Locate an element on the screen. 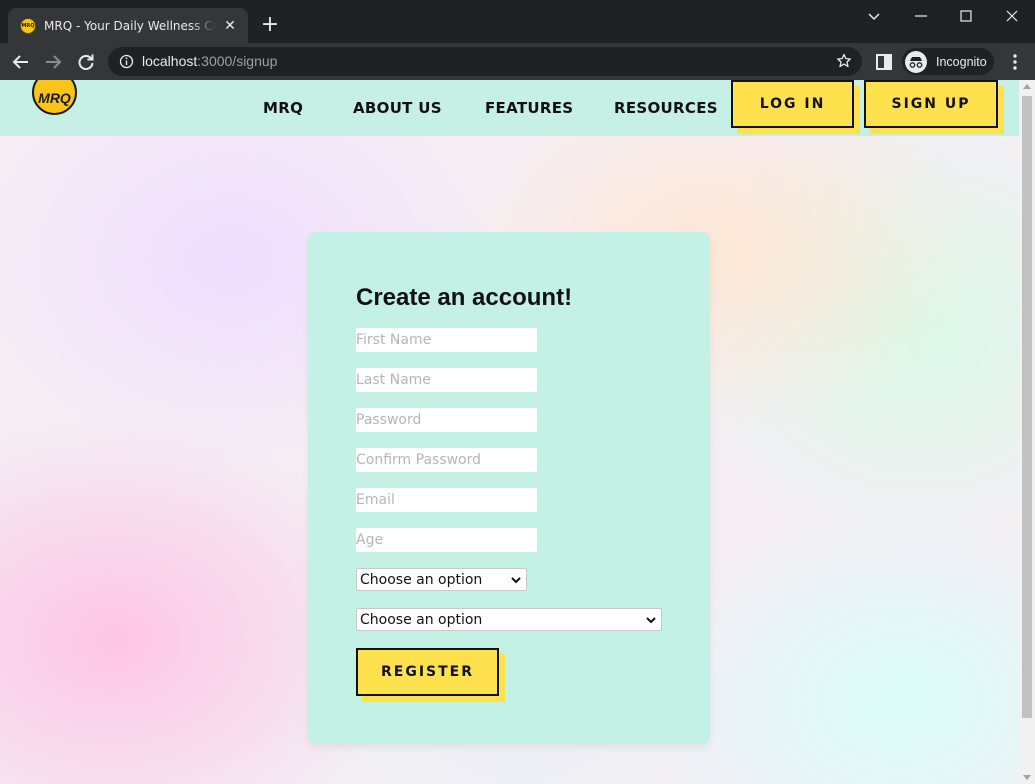 This screenshot has width=1035, height=784. new-tab-plus-icon: + is located at coordinates (270, 25).